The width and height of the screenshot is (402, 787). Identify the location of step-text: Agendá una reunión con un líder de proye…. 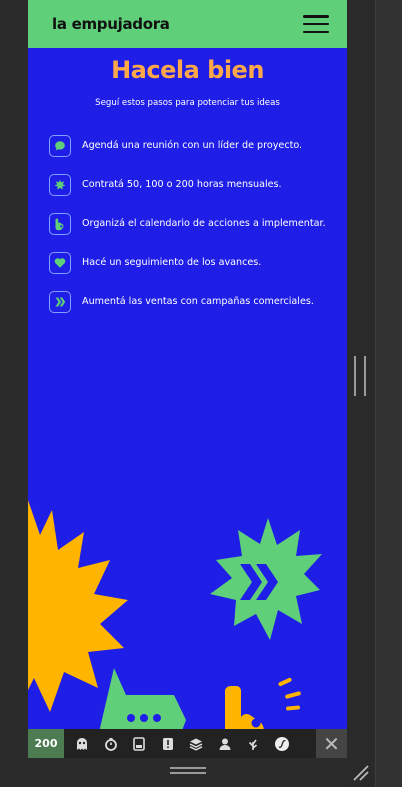
(192, 145).